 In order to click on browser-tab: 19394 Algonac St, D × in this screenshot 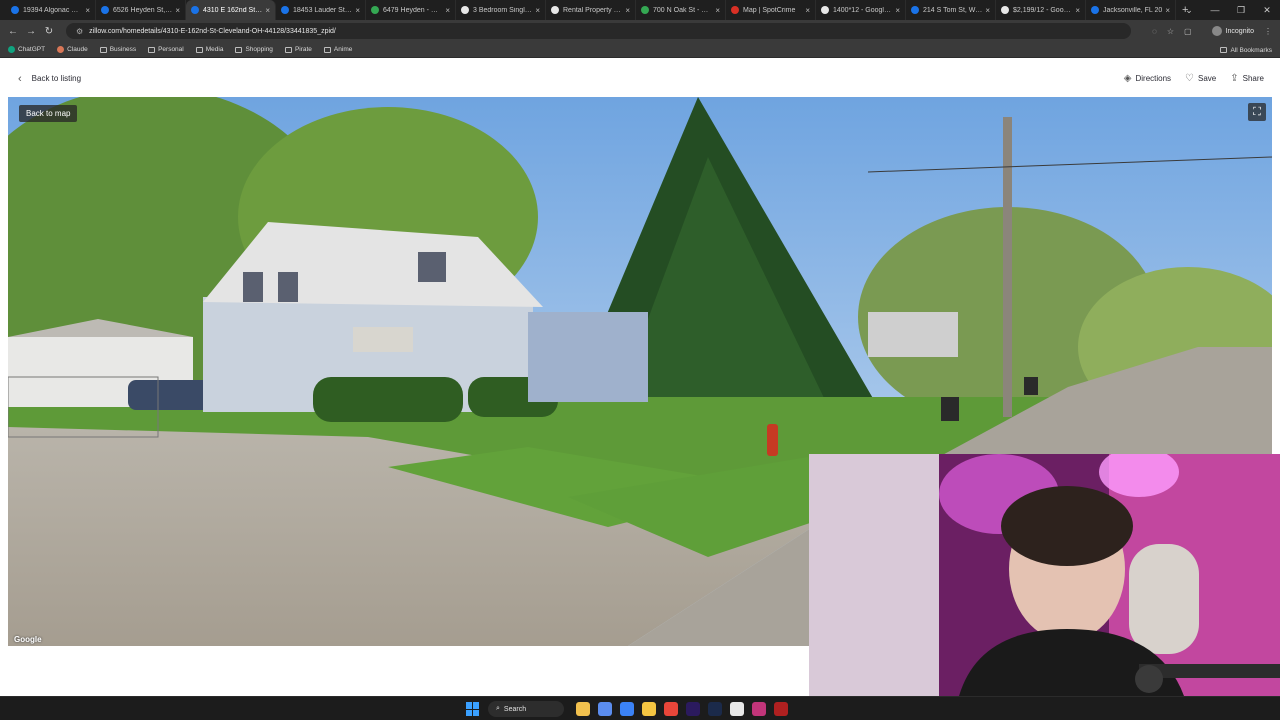, I will do `click(51, 10)`.